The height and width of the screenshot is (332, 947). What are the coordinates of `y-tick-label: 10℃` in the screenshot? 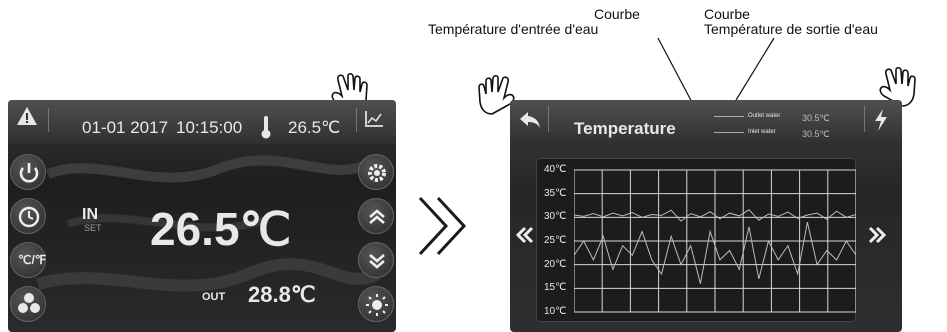 It's located at (555, 311).